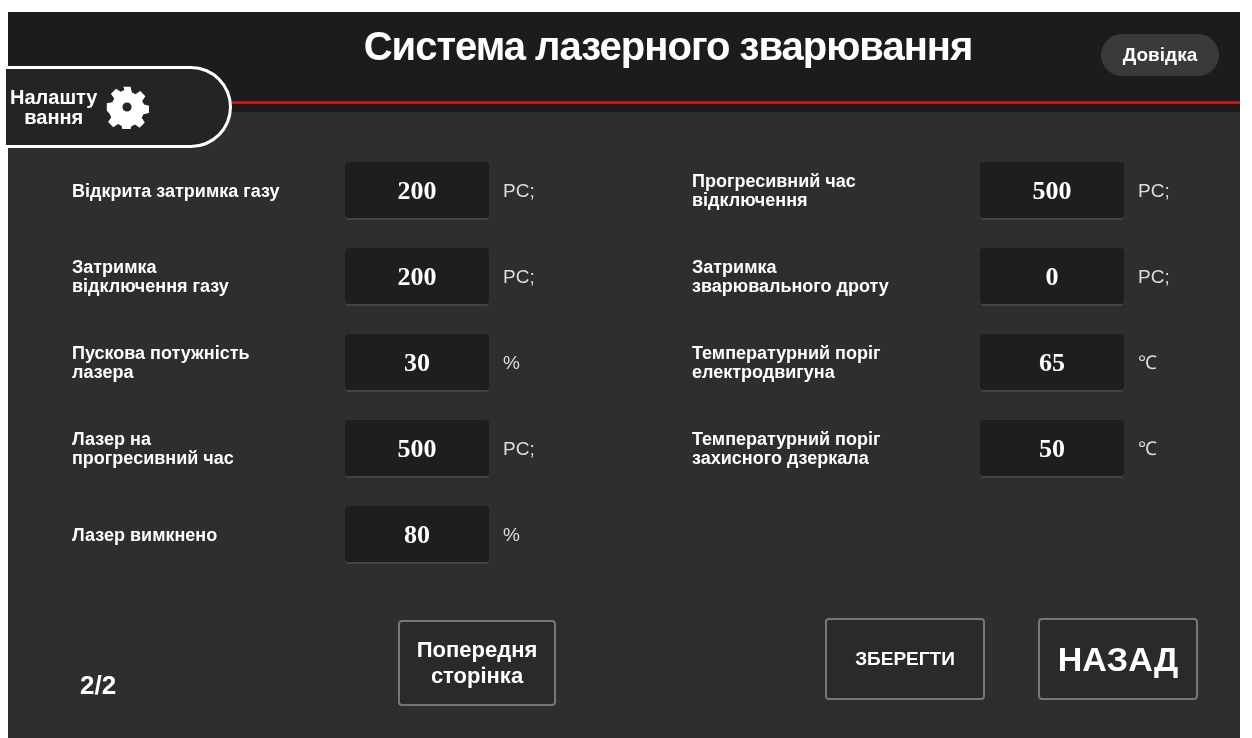 This screenshot has height=738, width=1252. Describe the element at coordinates (1052, 363) in the screenshot. I see `value-field: 65` at that location.